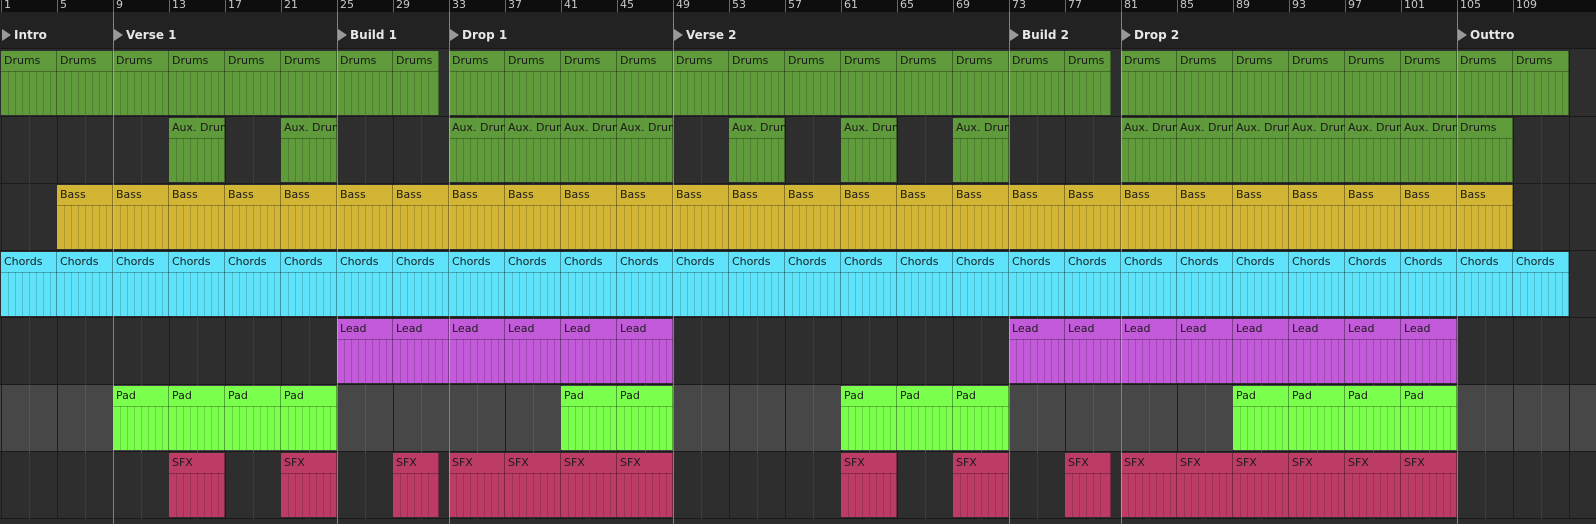 This screenshot has height=524, width=1596. Describe the element at coordinates (705, 35) in the screenshot. I see `locator-verse-2: Verse 2` at that location.